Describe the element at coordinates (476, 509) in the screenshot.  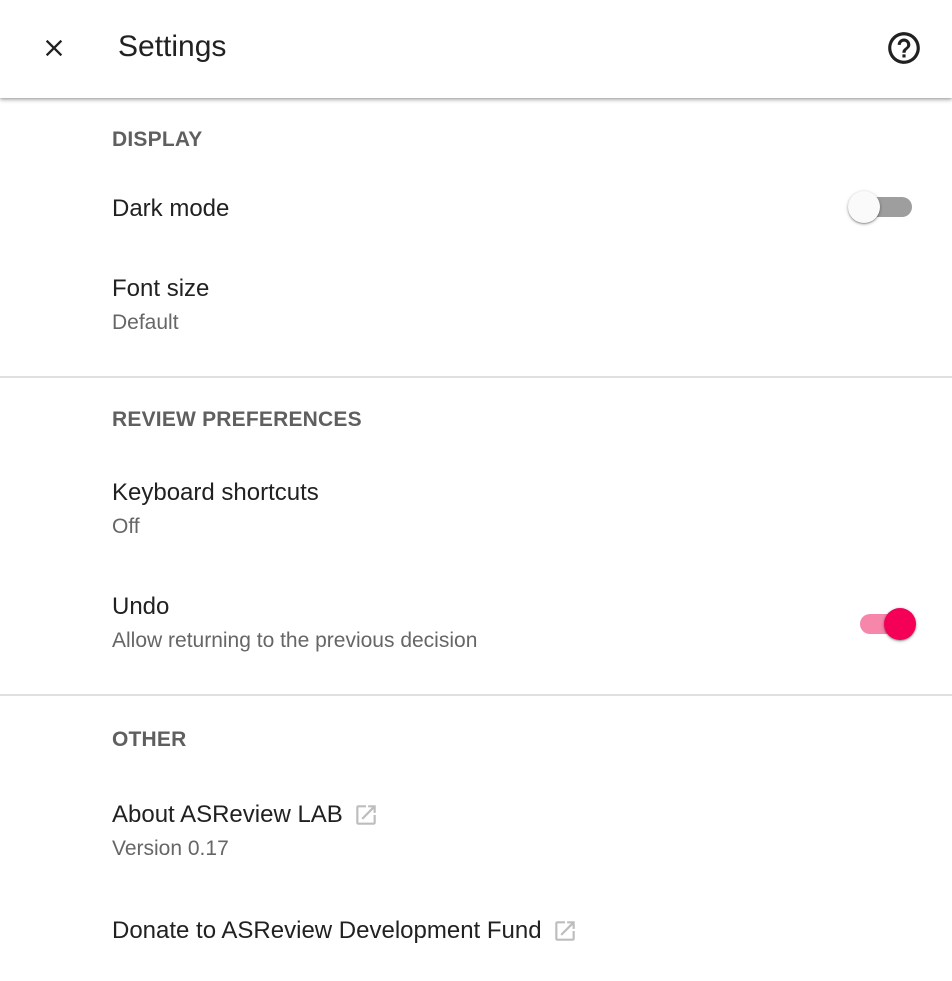
I see `keyboard-shortcuts-item: Keyboard shortcuts Off` at that location.